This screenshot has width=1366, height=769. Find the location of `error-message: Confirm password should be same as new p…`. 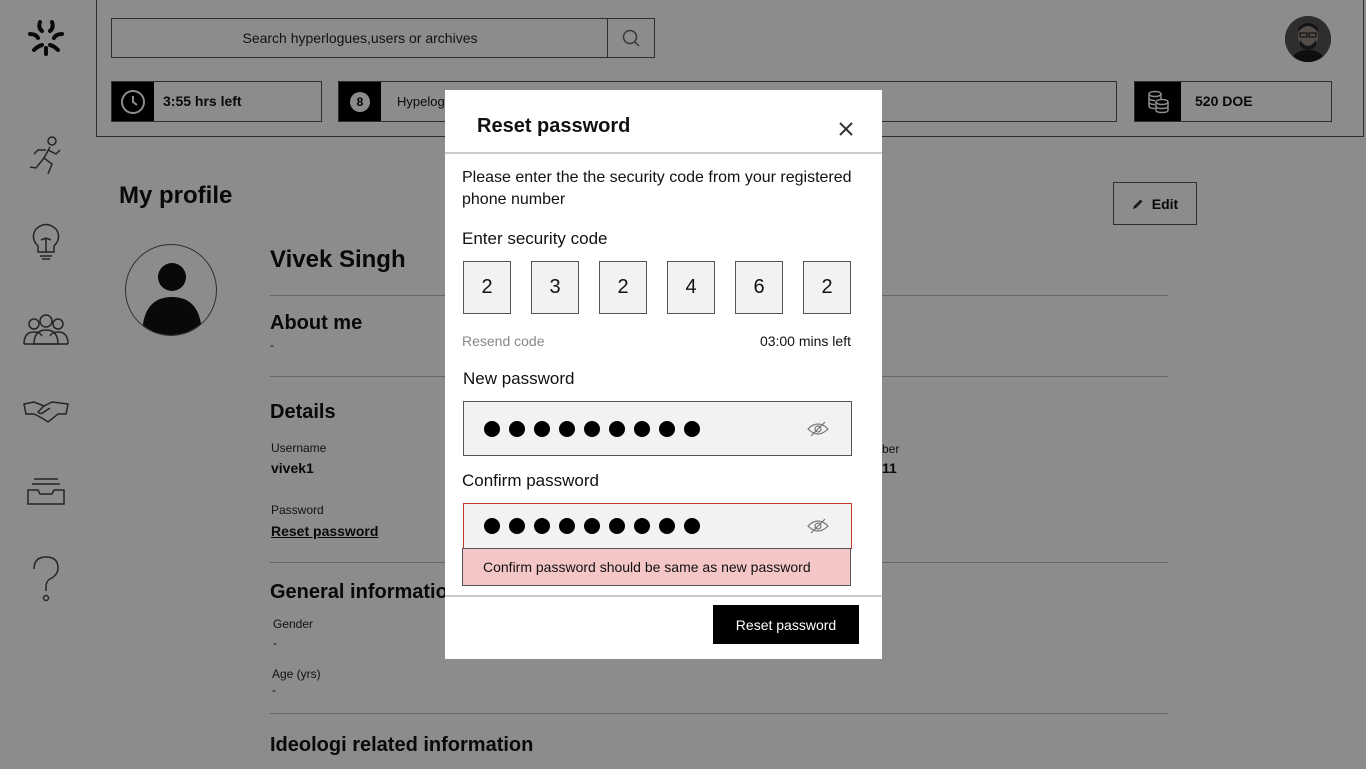

error-message: Confirm password should be same as new p… is located at coordinates (656, 567).